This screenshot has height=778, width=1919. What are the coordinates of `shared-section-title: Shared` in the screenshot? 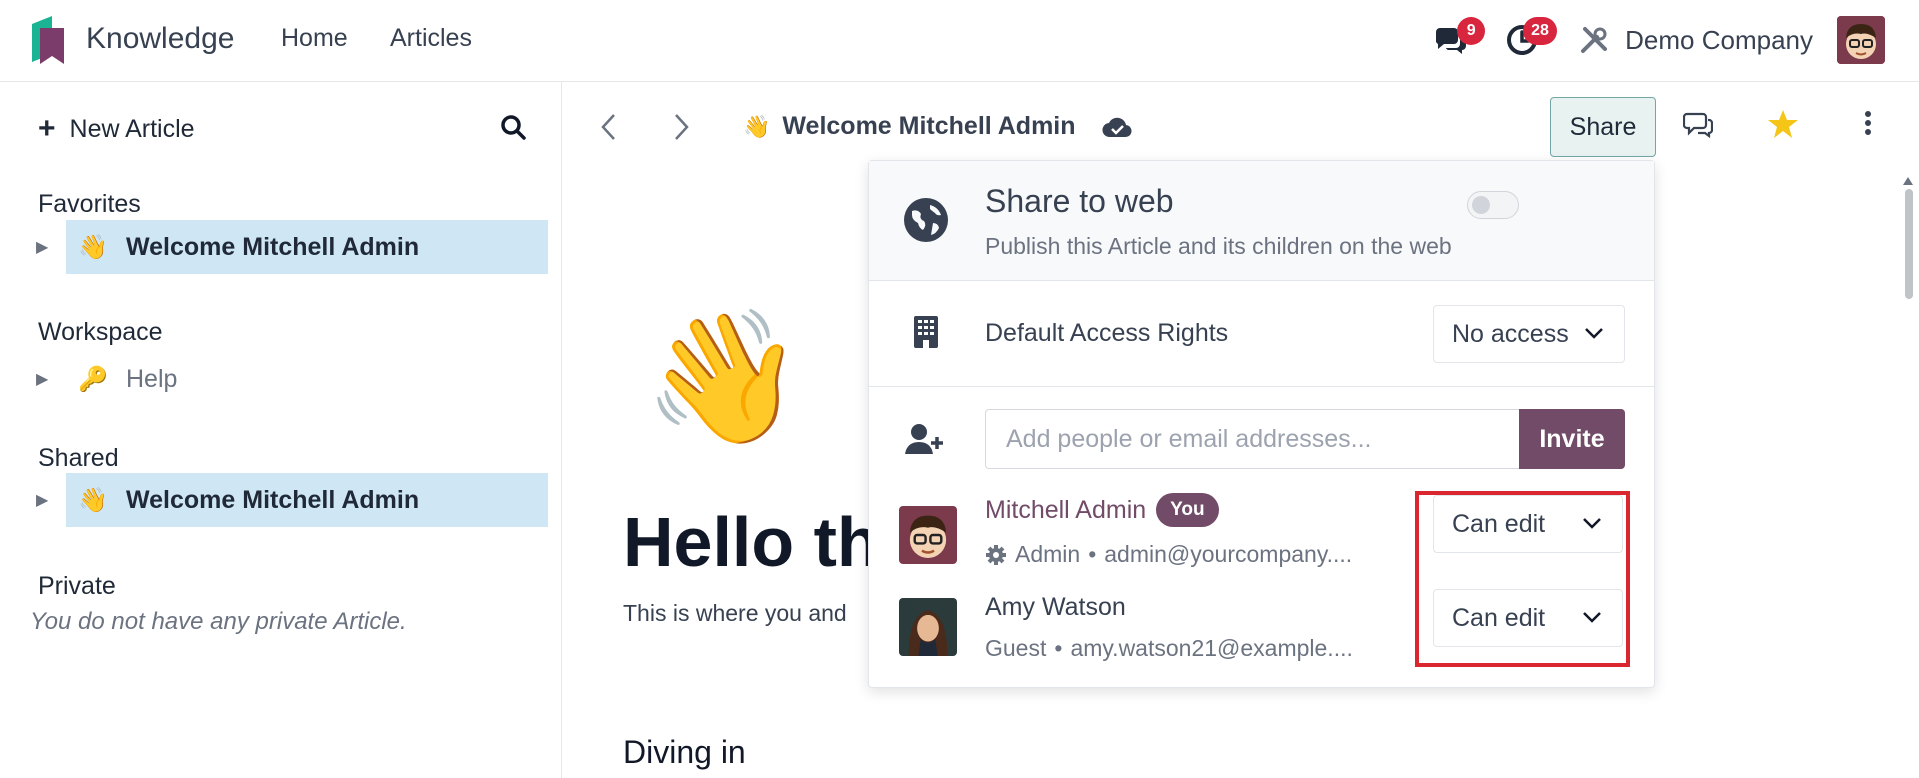 It's located at (78, 458).